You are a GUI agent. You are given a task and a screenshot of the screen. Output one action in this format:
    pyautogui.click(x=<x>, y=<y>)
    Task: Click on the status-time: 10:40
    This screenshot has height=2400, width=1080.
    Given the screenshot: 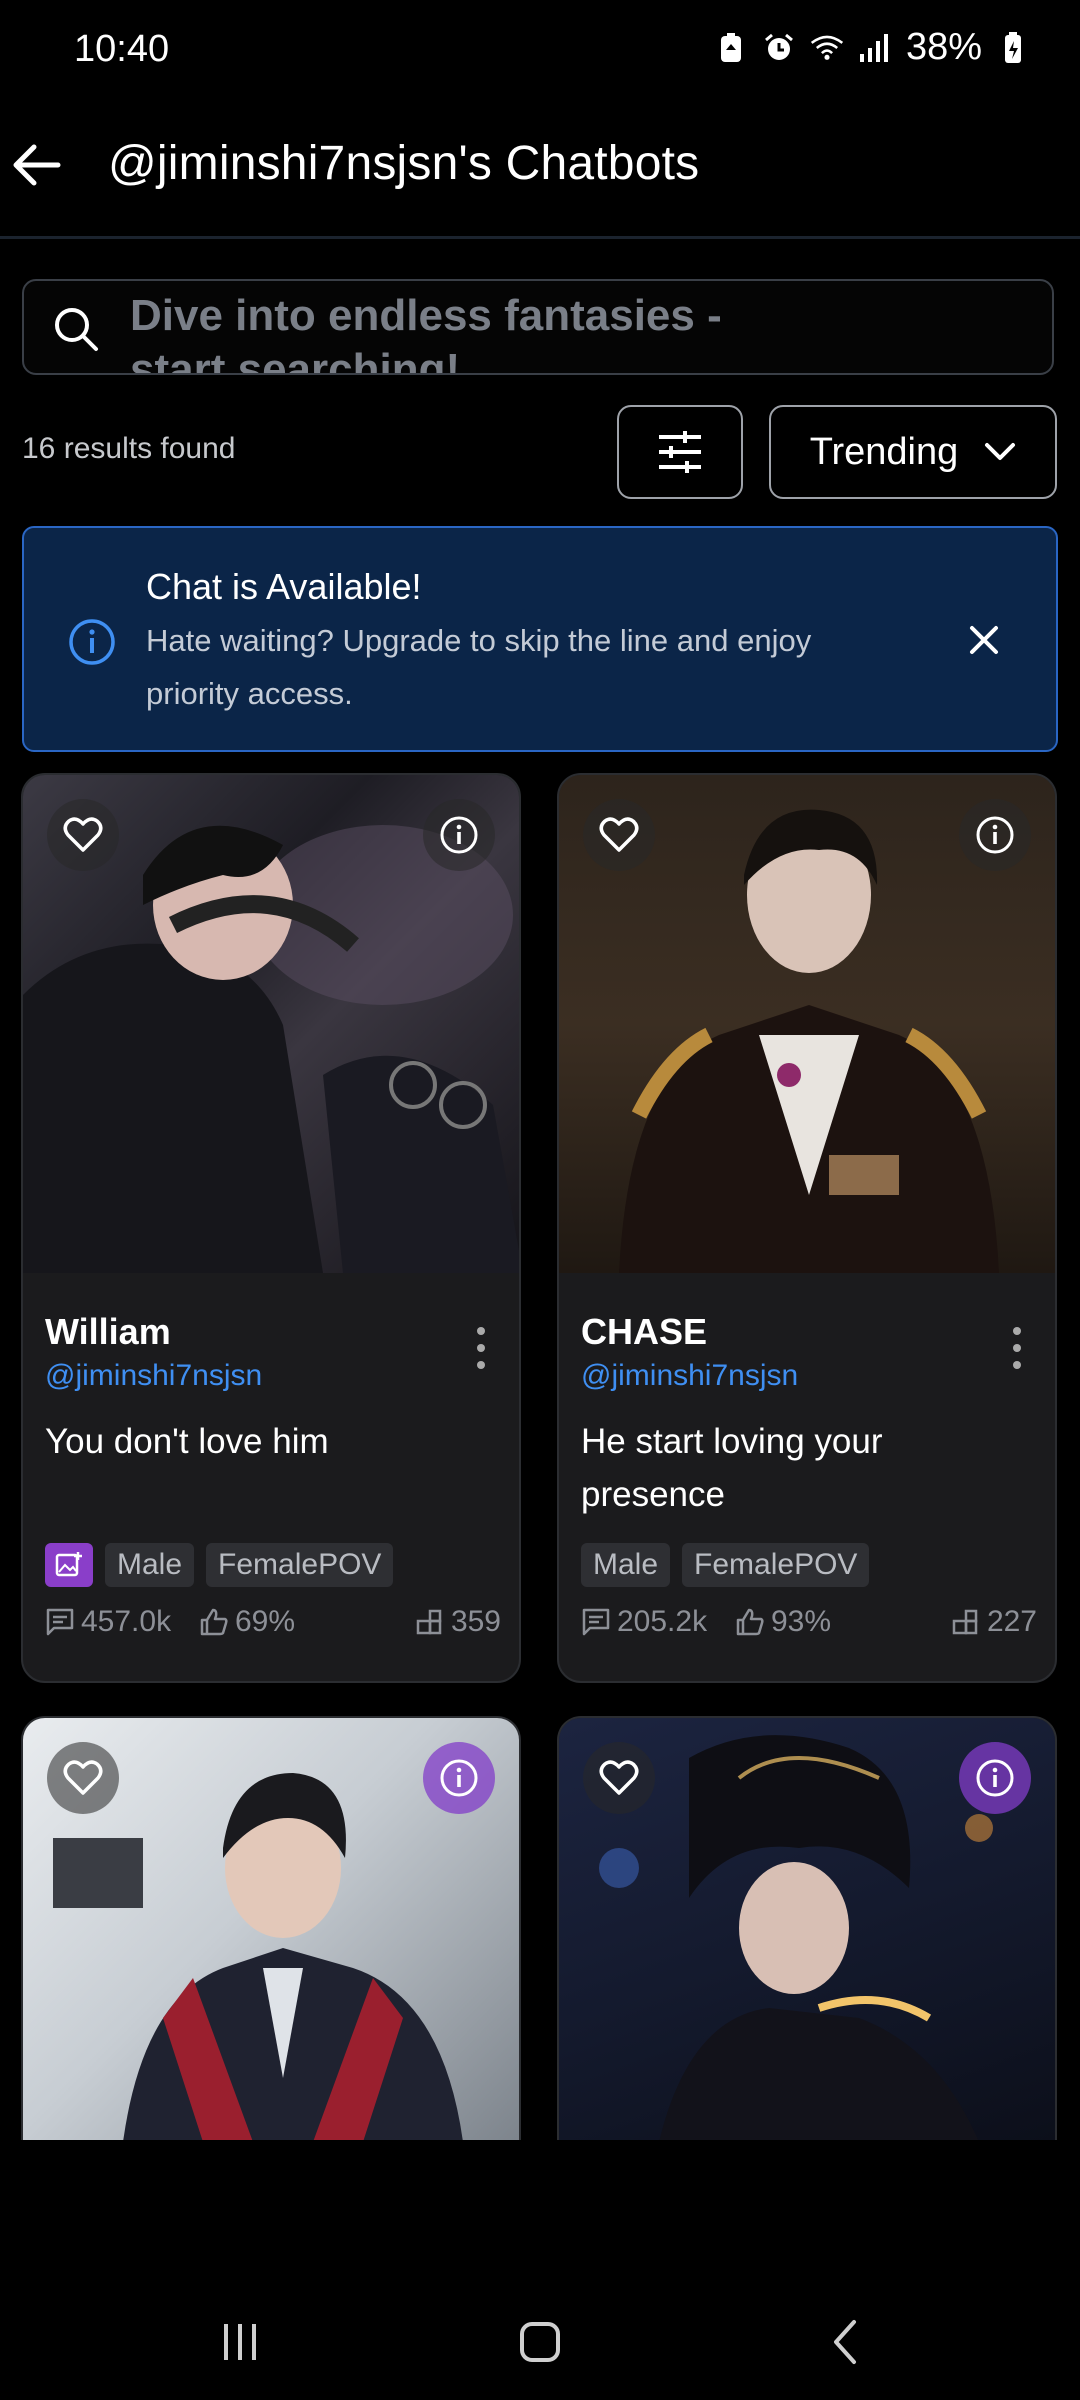 What is the action you would take?
    pyautogui.click(x=122, y=49)
    